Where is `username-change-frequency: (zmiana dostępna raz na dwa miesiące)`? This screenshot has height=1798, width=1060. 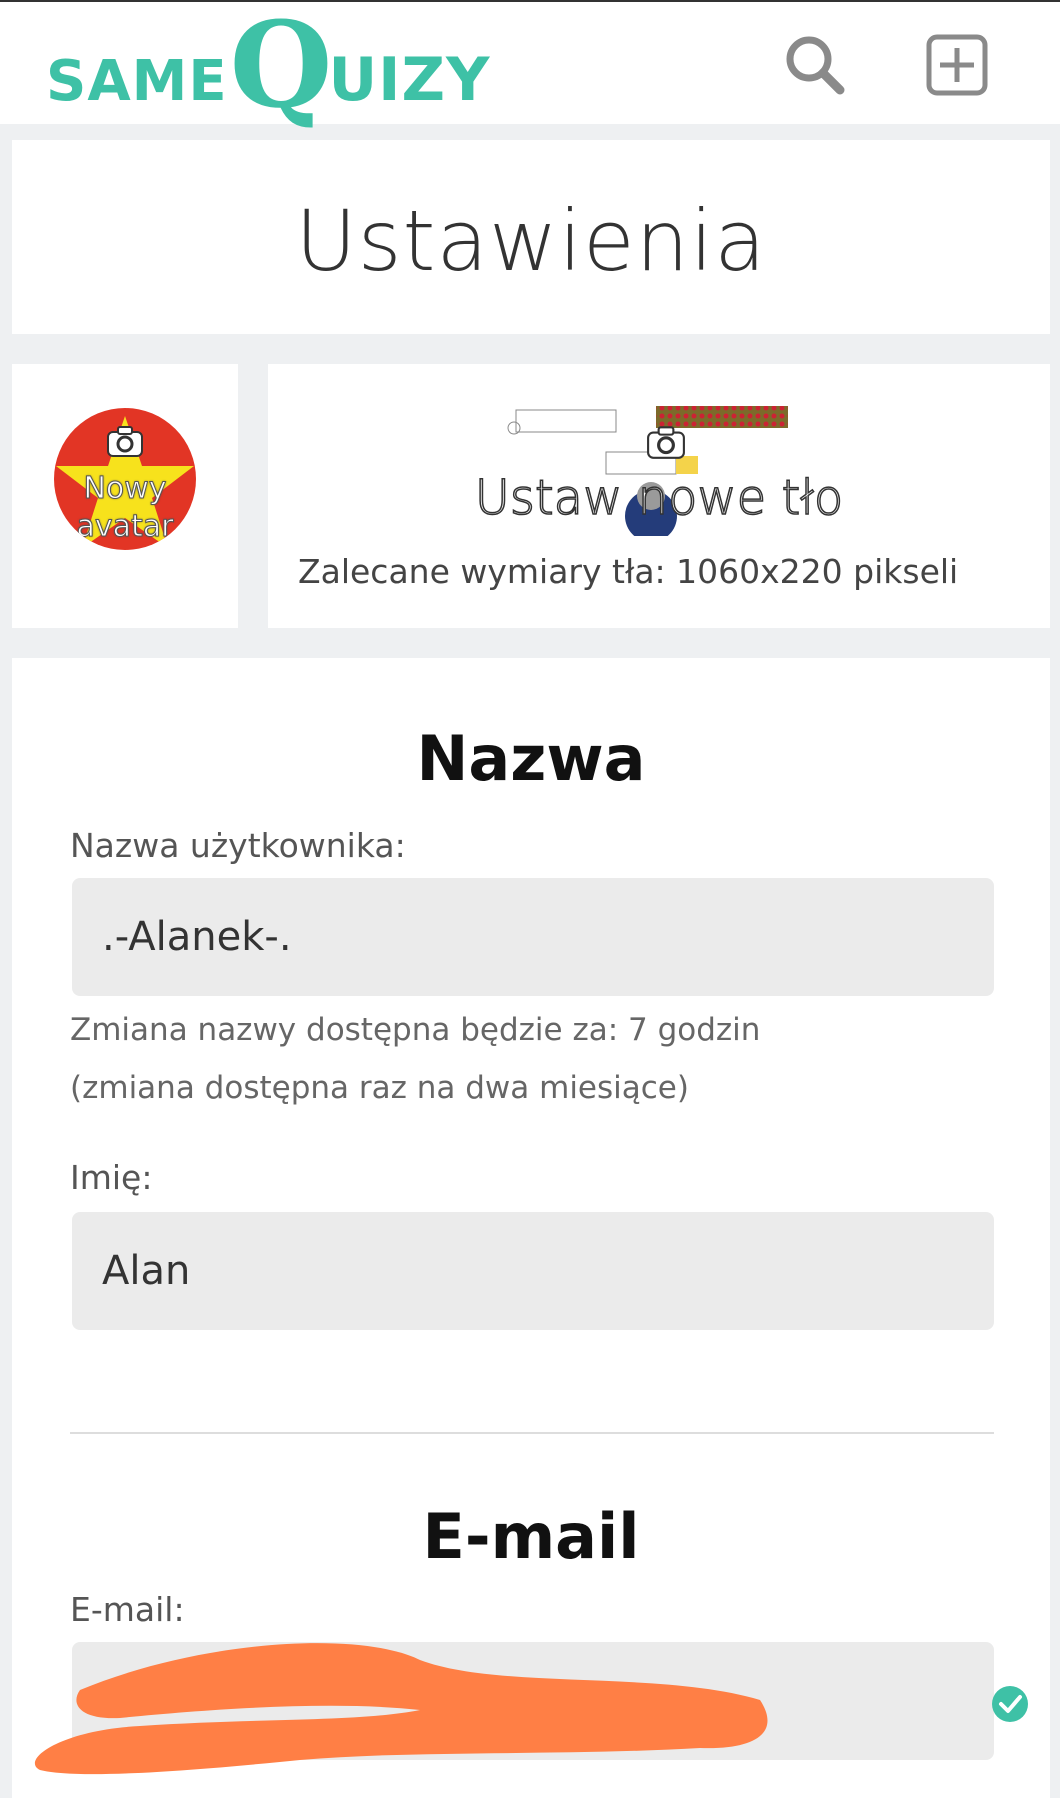
username-change-frequency: (zmiana dostępna raz na dwa miesiące) is located at coordinates (379, 1088).